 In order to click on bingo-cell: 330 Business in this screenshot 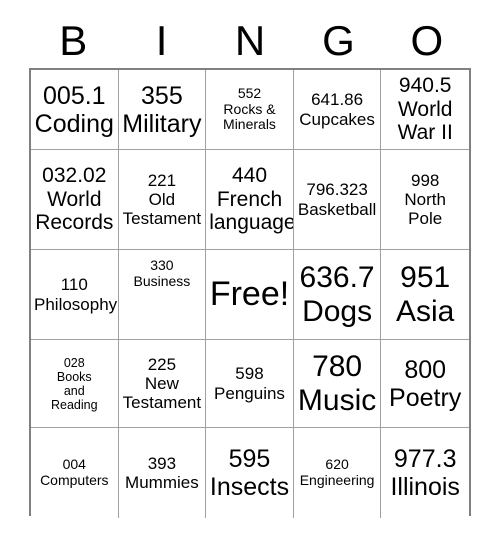, I will do `click(162, 295)`.